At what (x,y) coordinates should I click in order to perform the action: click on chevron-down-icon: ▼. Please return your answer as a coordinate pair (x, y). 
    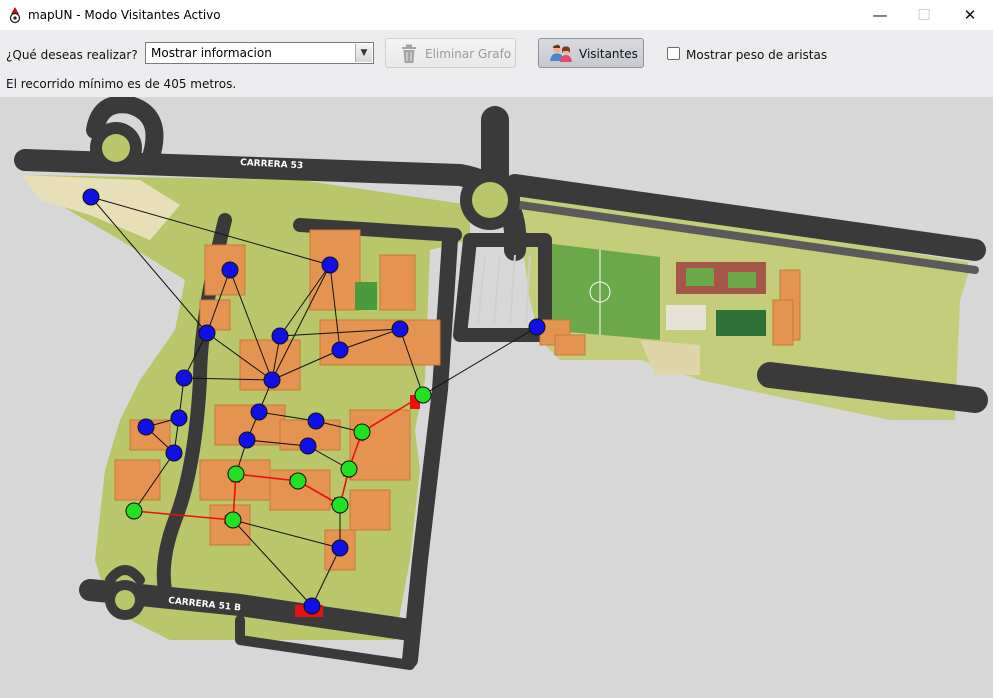
    Looking at the image, I should click on (363, 53).